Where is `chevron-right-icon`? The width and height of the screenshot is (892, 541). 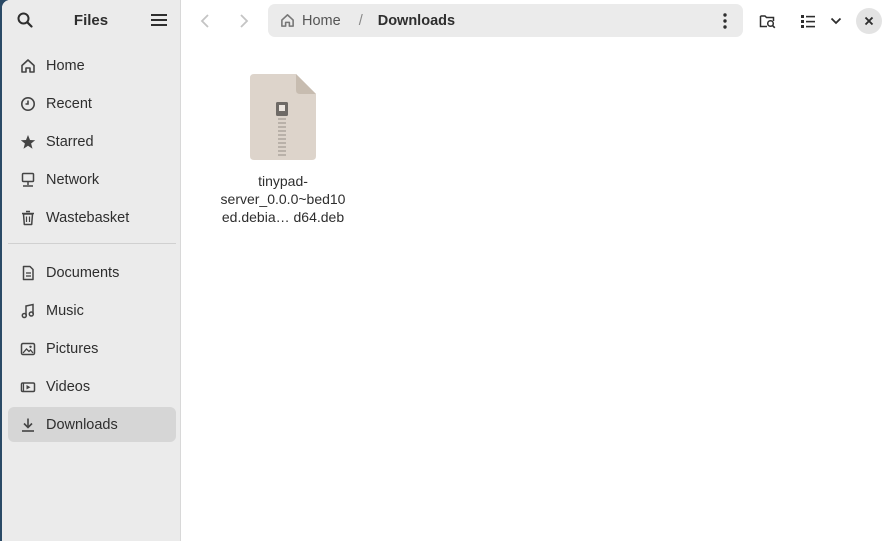
chevron-right-icon is located at coordinates (244, 21).